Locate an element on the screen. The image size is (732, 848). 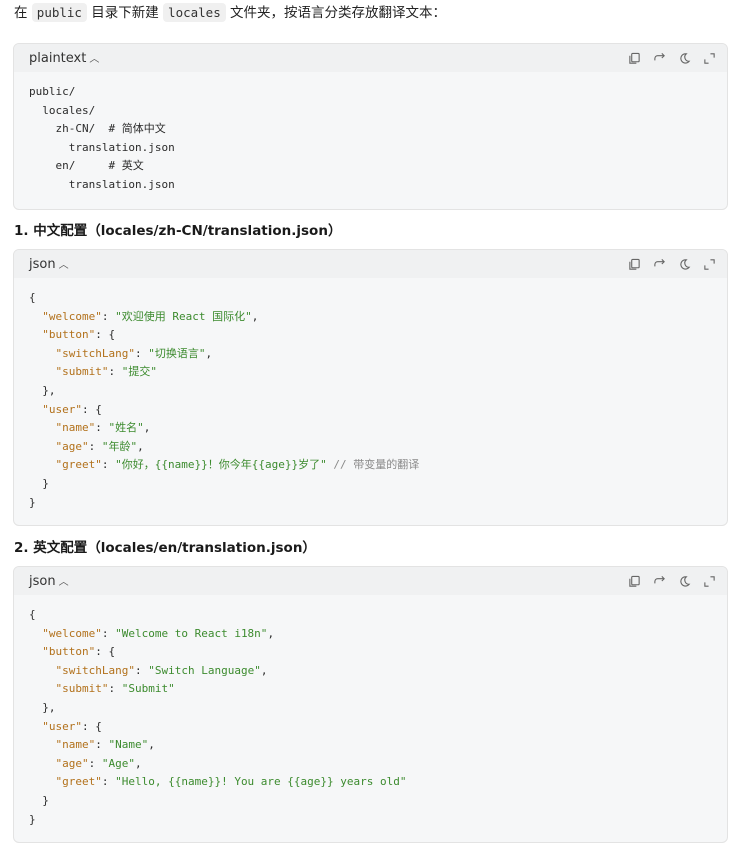
json-string: "姓名" is located at coordinates (126, 428).